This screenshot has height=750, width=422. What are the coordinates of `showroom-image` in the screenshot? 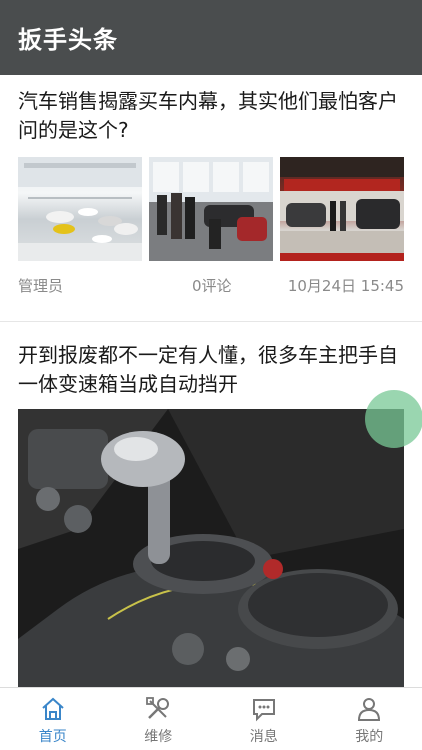 It's located at (80, 209).